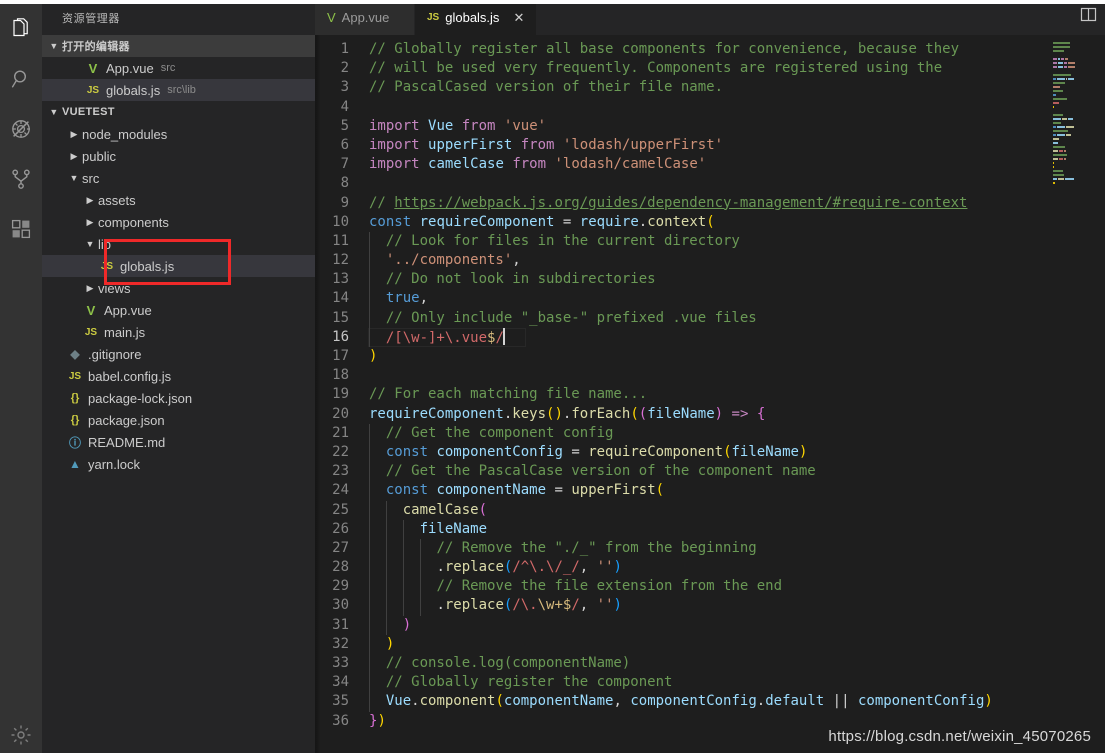 The width and height of the screenshot is (1105, 753). What do you see at coordinates (518, 17) in the screenshot?
I see `close-icon: ✕` at bounding box center [518, 17].